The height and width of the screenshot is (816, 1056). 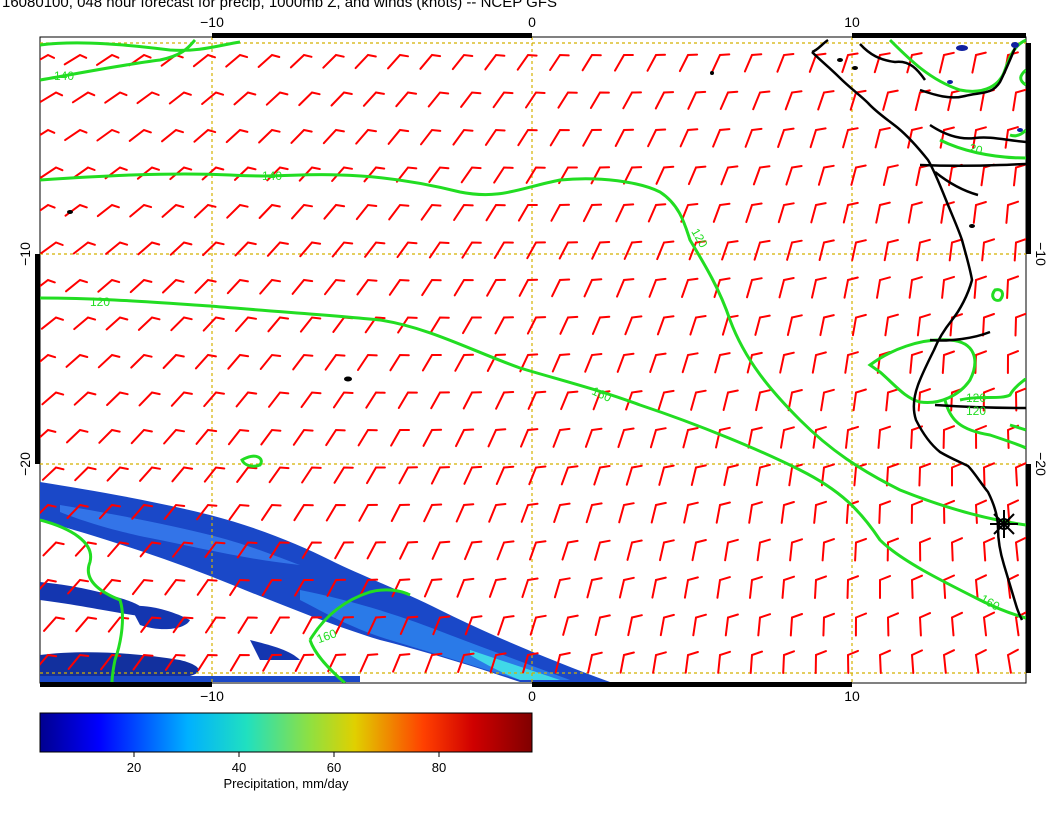 What do you see at coordinates (1041, 359) in the screenshot?
I see `lat-ticks-right: −10 −20` at bounding box center [1041, 359].